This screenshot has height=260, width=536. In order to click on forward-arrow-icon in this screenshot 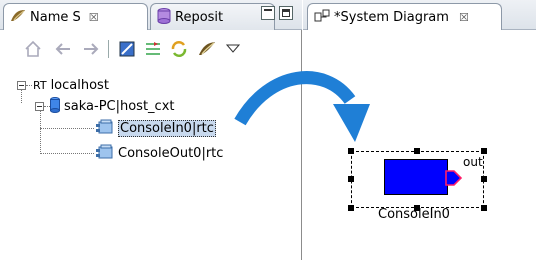, I will do `click(91, 49)`.